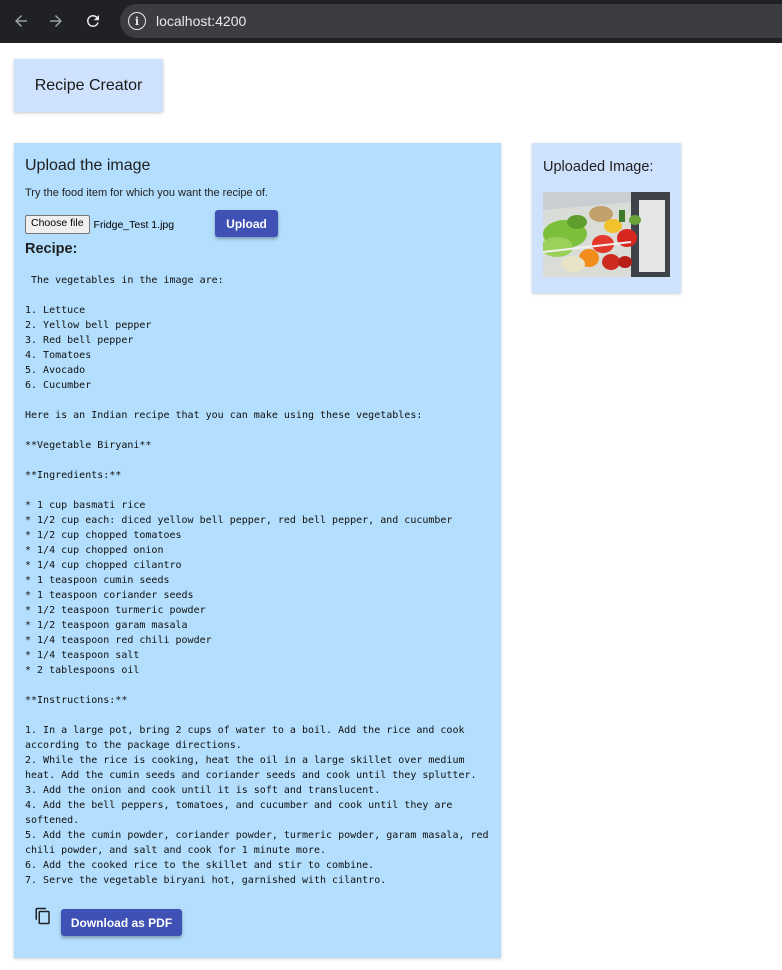 Image resolution: width=782 pixels, height=970 pixels. What do you see at coordinates (598, 167) in the screenshot?
I see `uploaded-image-heading: Uploaded Image:` at bounding box center [598, 167].